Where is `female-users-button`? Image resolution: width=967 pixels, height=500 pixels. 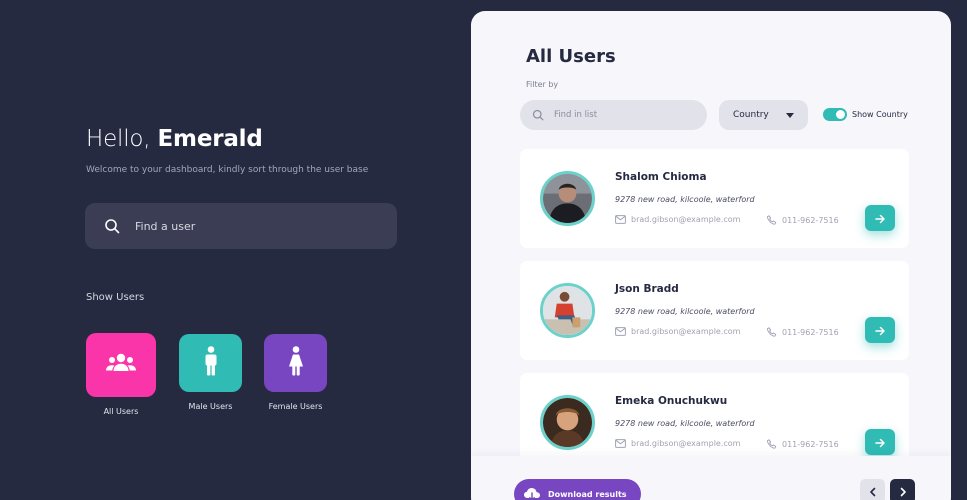 female-users-button is located at coordinates (295, 363).